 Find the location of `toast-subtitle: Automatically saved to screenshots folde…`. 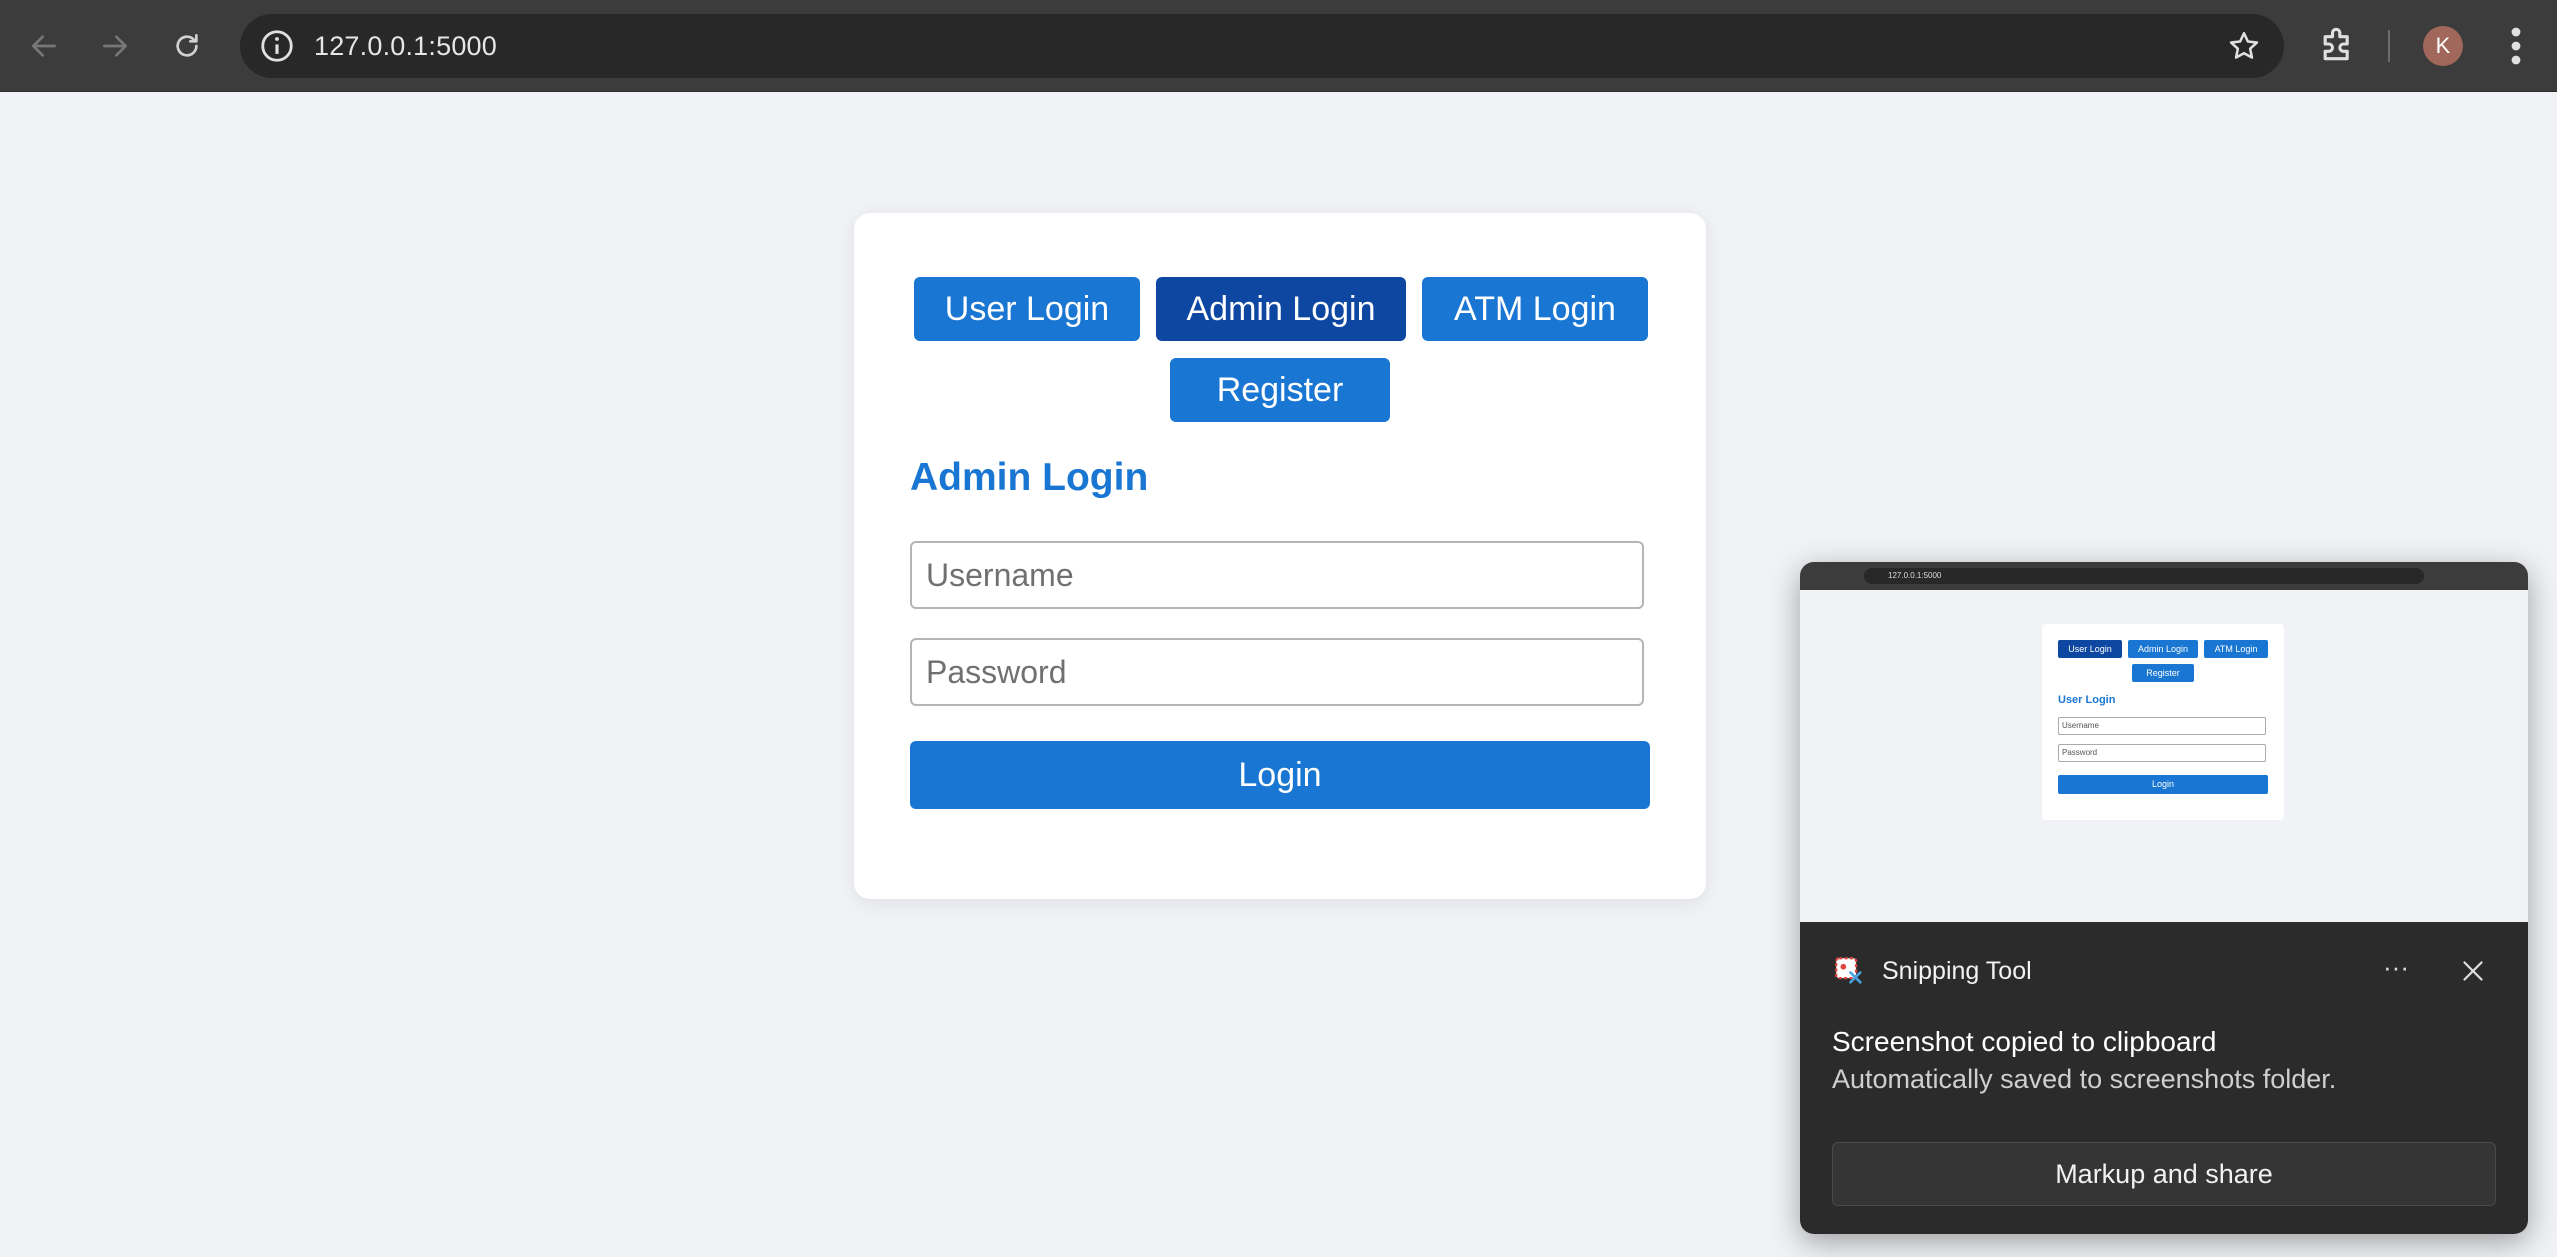

toast-subtitle: Automatically saved to screenshots folde… is located at coordinates (2084, 1079).